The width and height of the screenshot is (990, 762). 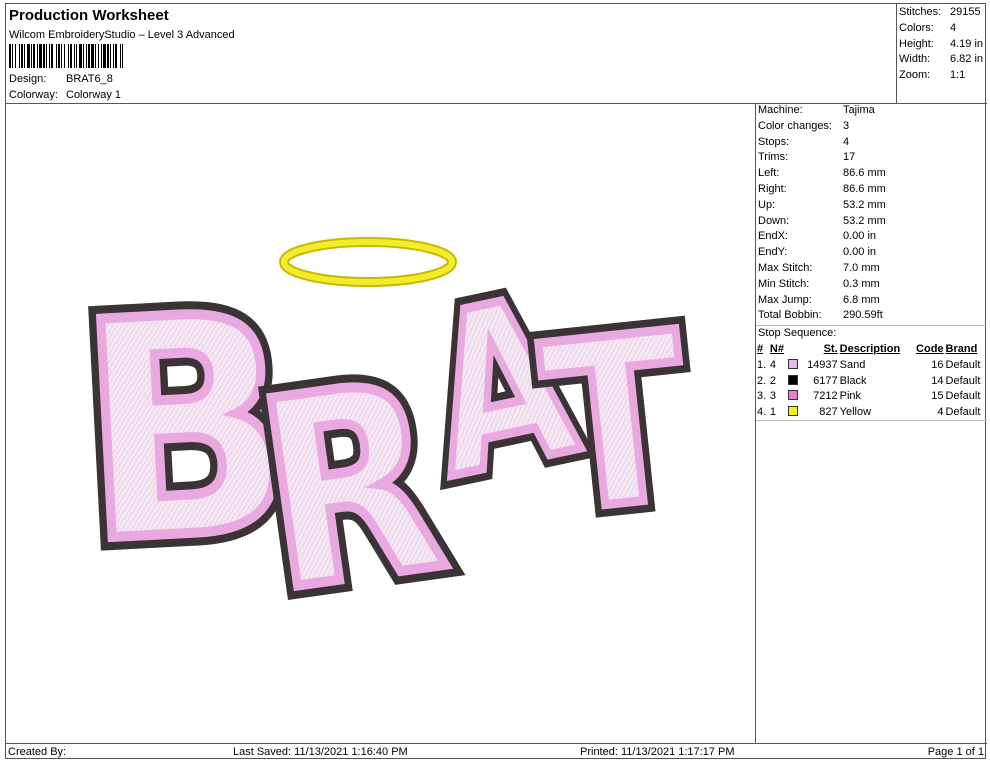 I want to click on info-row: Trims: 17, so click(x=871, y=159).